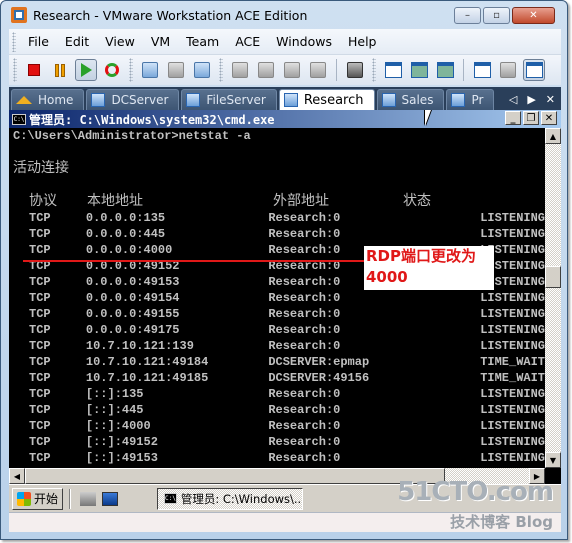  What do you see at coordinates (467, 15) in the screenshot?
I see `minimize-button: –` at bounding box center [467, 15].